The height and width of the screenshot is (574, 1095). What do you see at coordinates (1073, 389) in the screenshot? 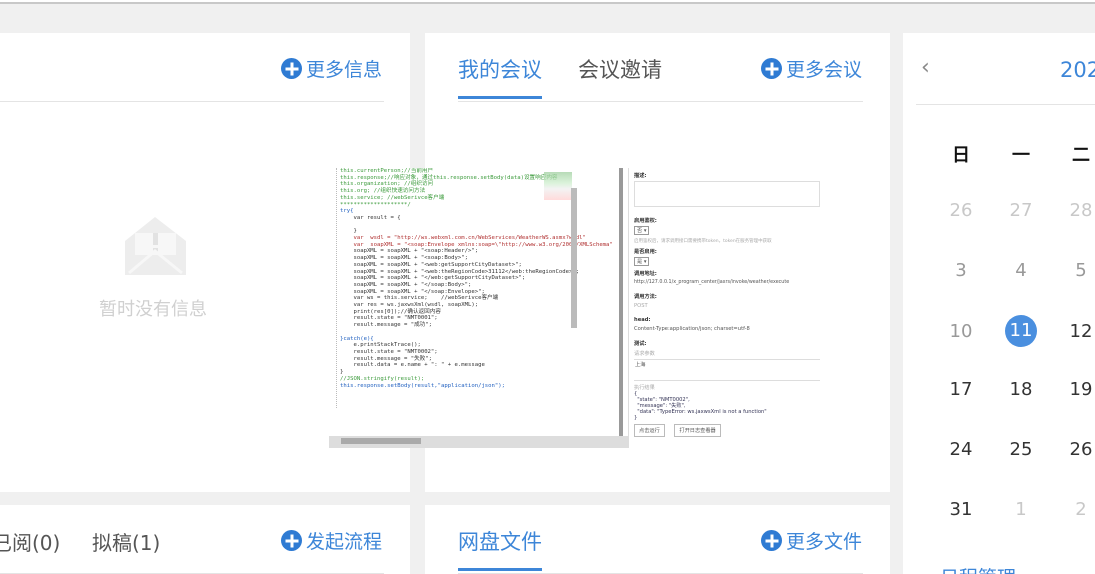
I see `day: 19` at bounding box center [1073, 389].